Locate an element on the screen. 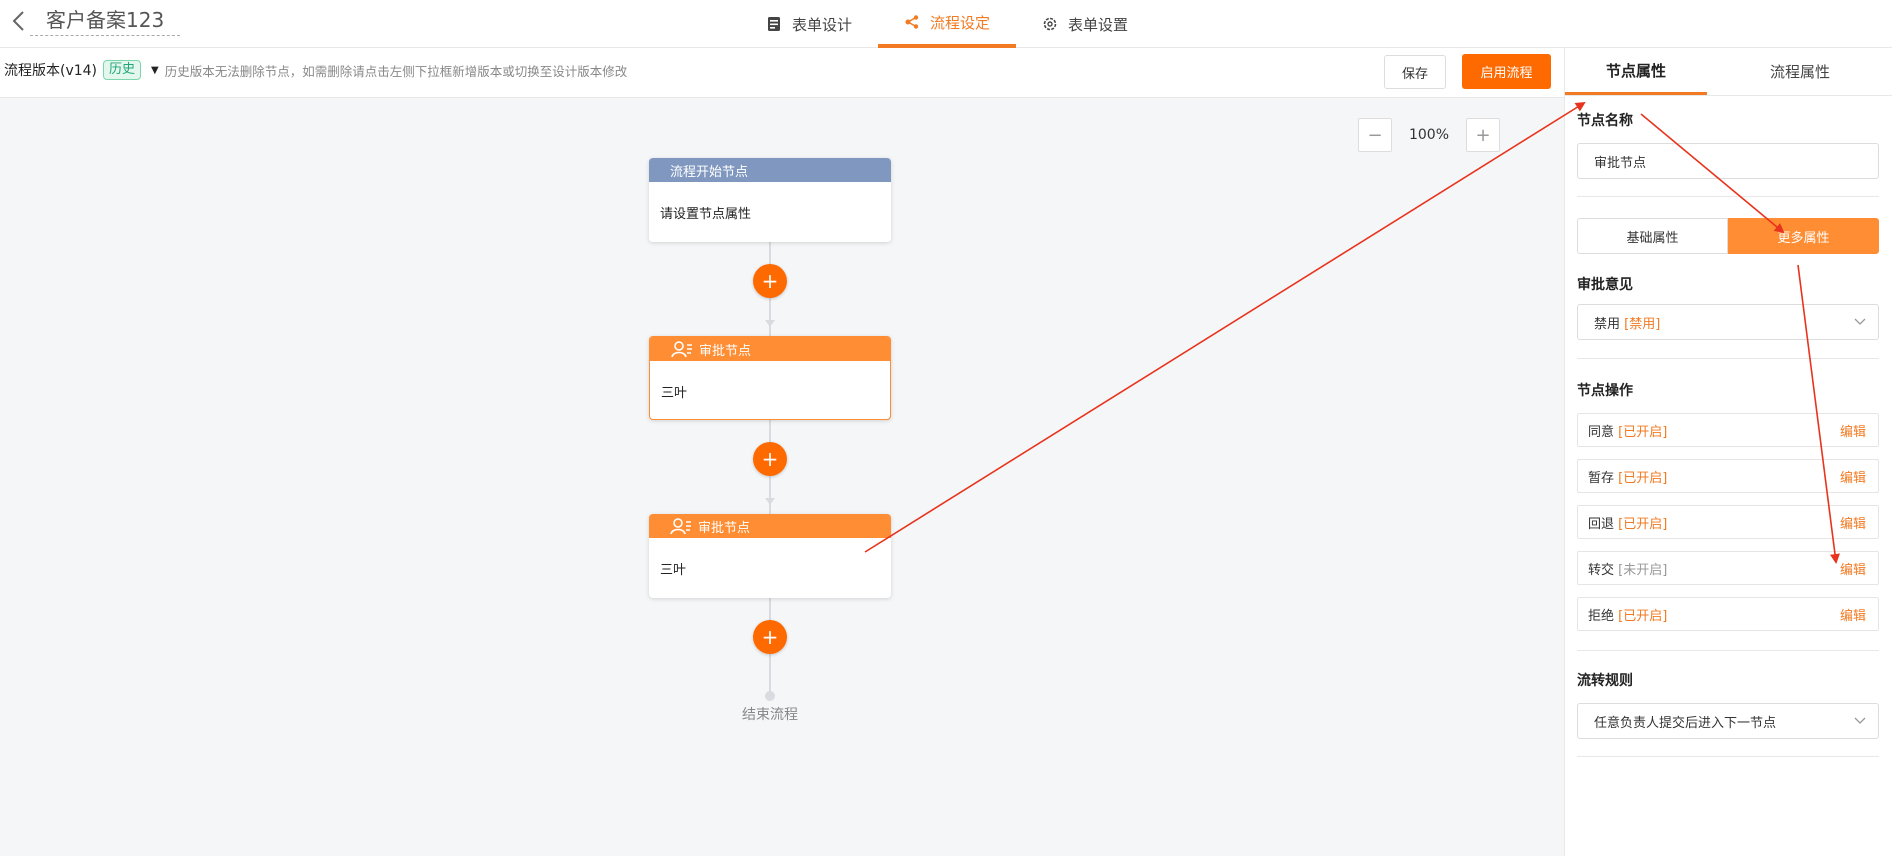 Image resolution: width=1892 pixels, height=856 pixels. operation-name: 拒绝 is located at coordinates (1601, 616).